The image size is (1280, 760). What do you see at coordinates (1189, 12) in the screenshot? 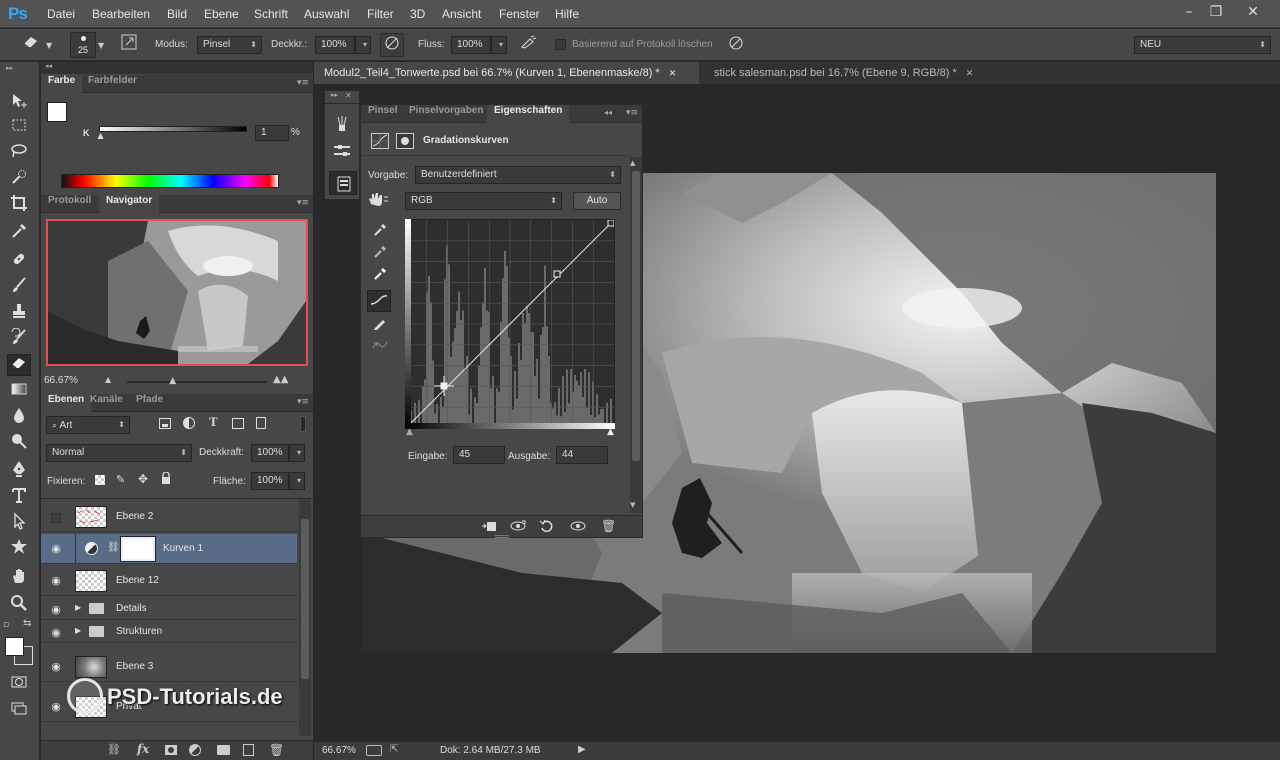
I see `minimize-button: –` at bounding box center [1189, 12].